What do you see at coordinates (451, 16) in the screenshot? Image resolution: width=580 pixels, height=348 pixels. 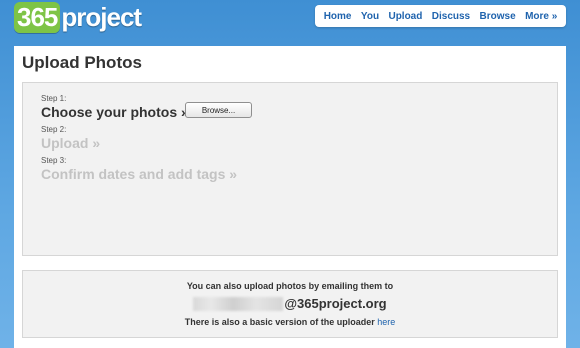 I see `nav-discuss-link: Discuss` at bounding box center [451, 16].